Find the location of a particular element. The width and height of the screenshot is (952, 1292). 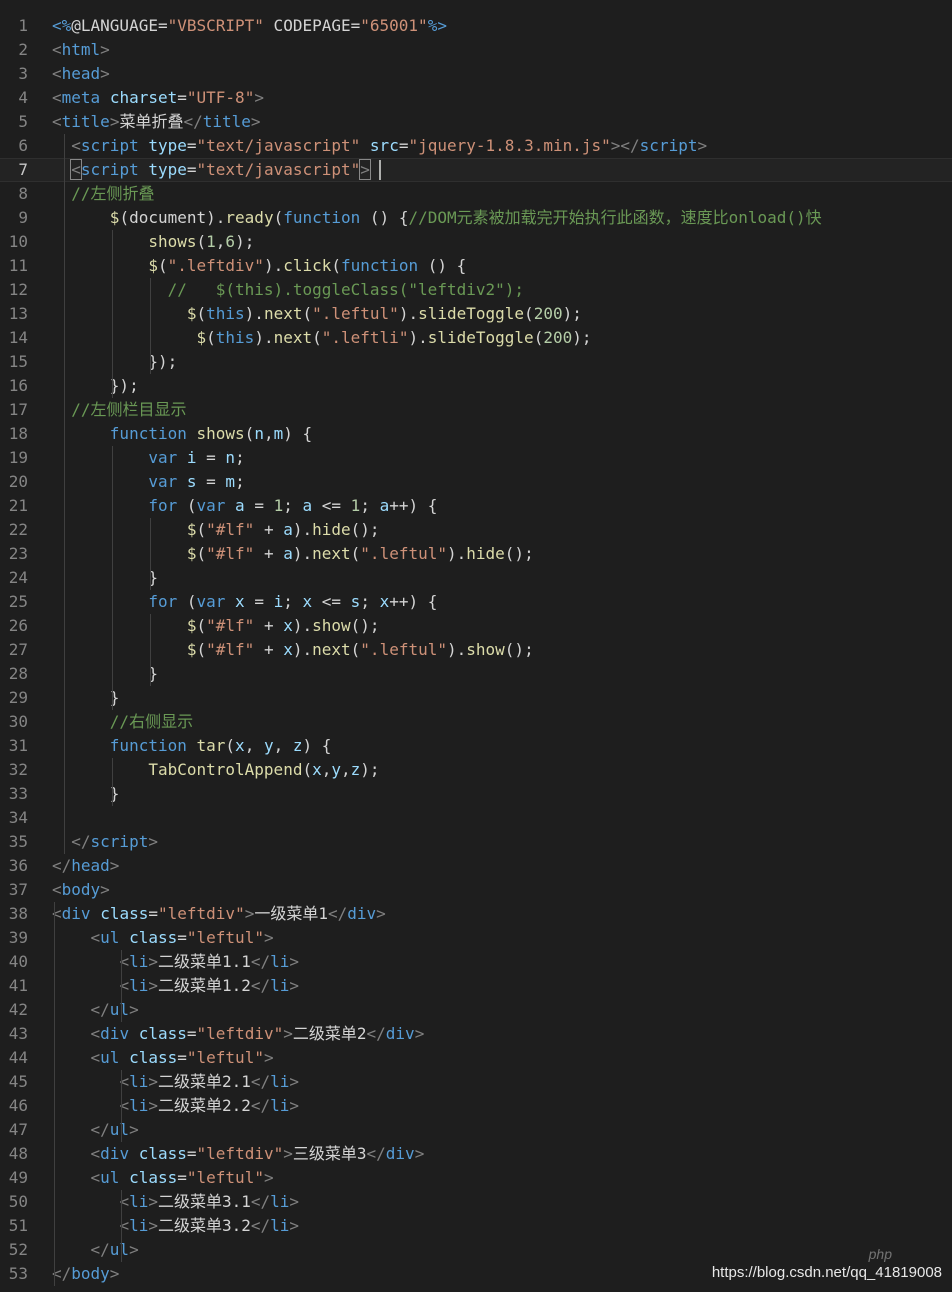

code-line: 17 //左侧栏目显示 is located at coordinates (476, 410).